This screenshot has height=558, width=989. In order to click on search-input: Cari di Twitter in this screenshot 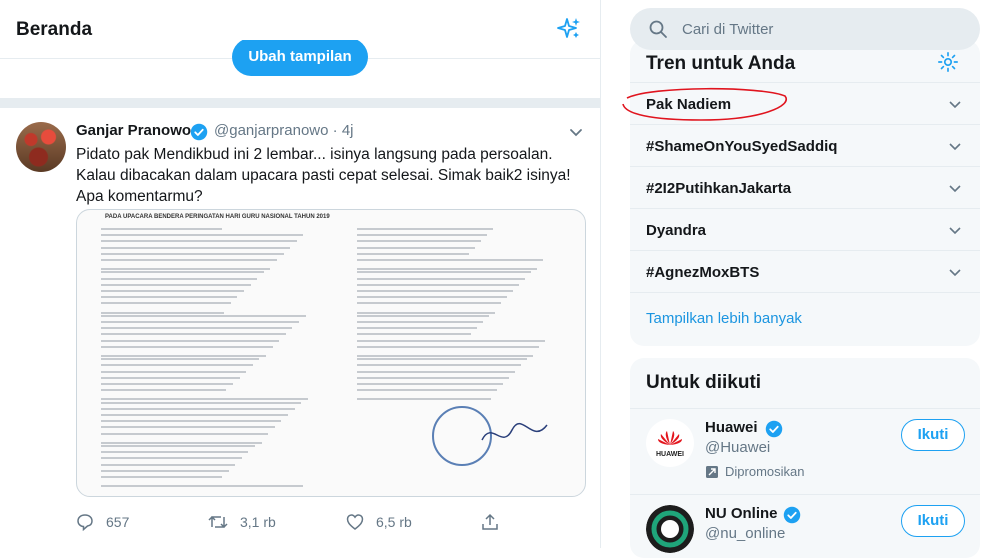, I will do `click(805, 29)`.